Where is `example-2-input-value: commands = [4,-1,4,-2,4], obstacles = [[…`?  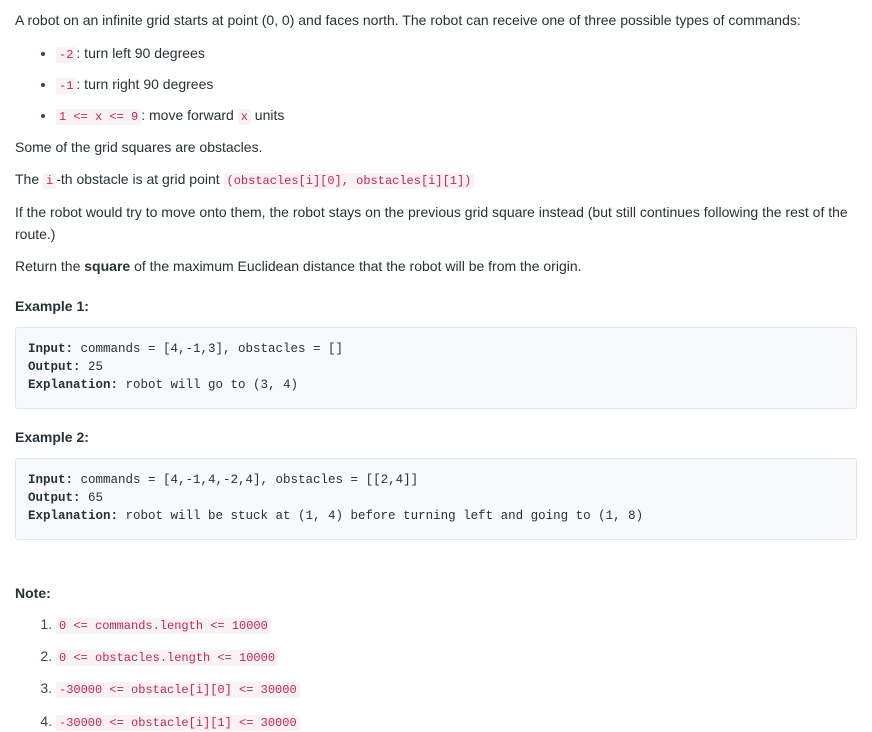 example-2-input-value: commands = [4,-1,4,-2,4], obstacles = [[… is located at coordinates (246, 479).